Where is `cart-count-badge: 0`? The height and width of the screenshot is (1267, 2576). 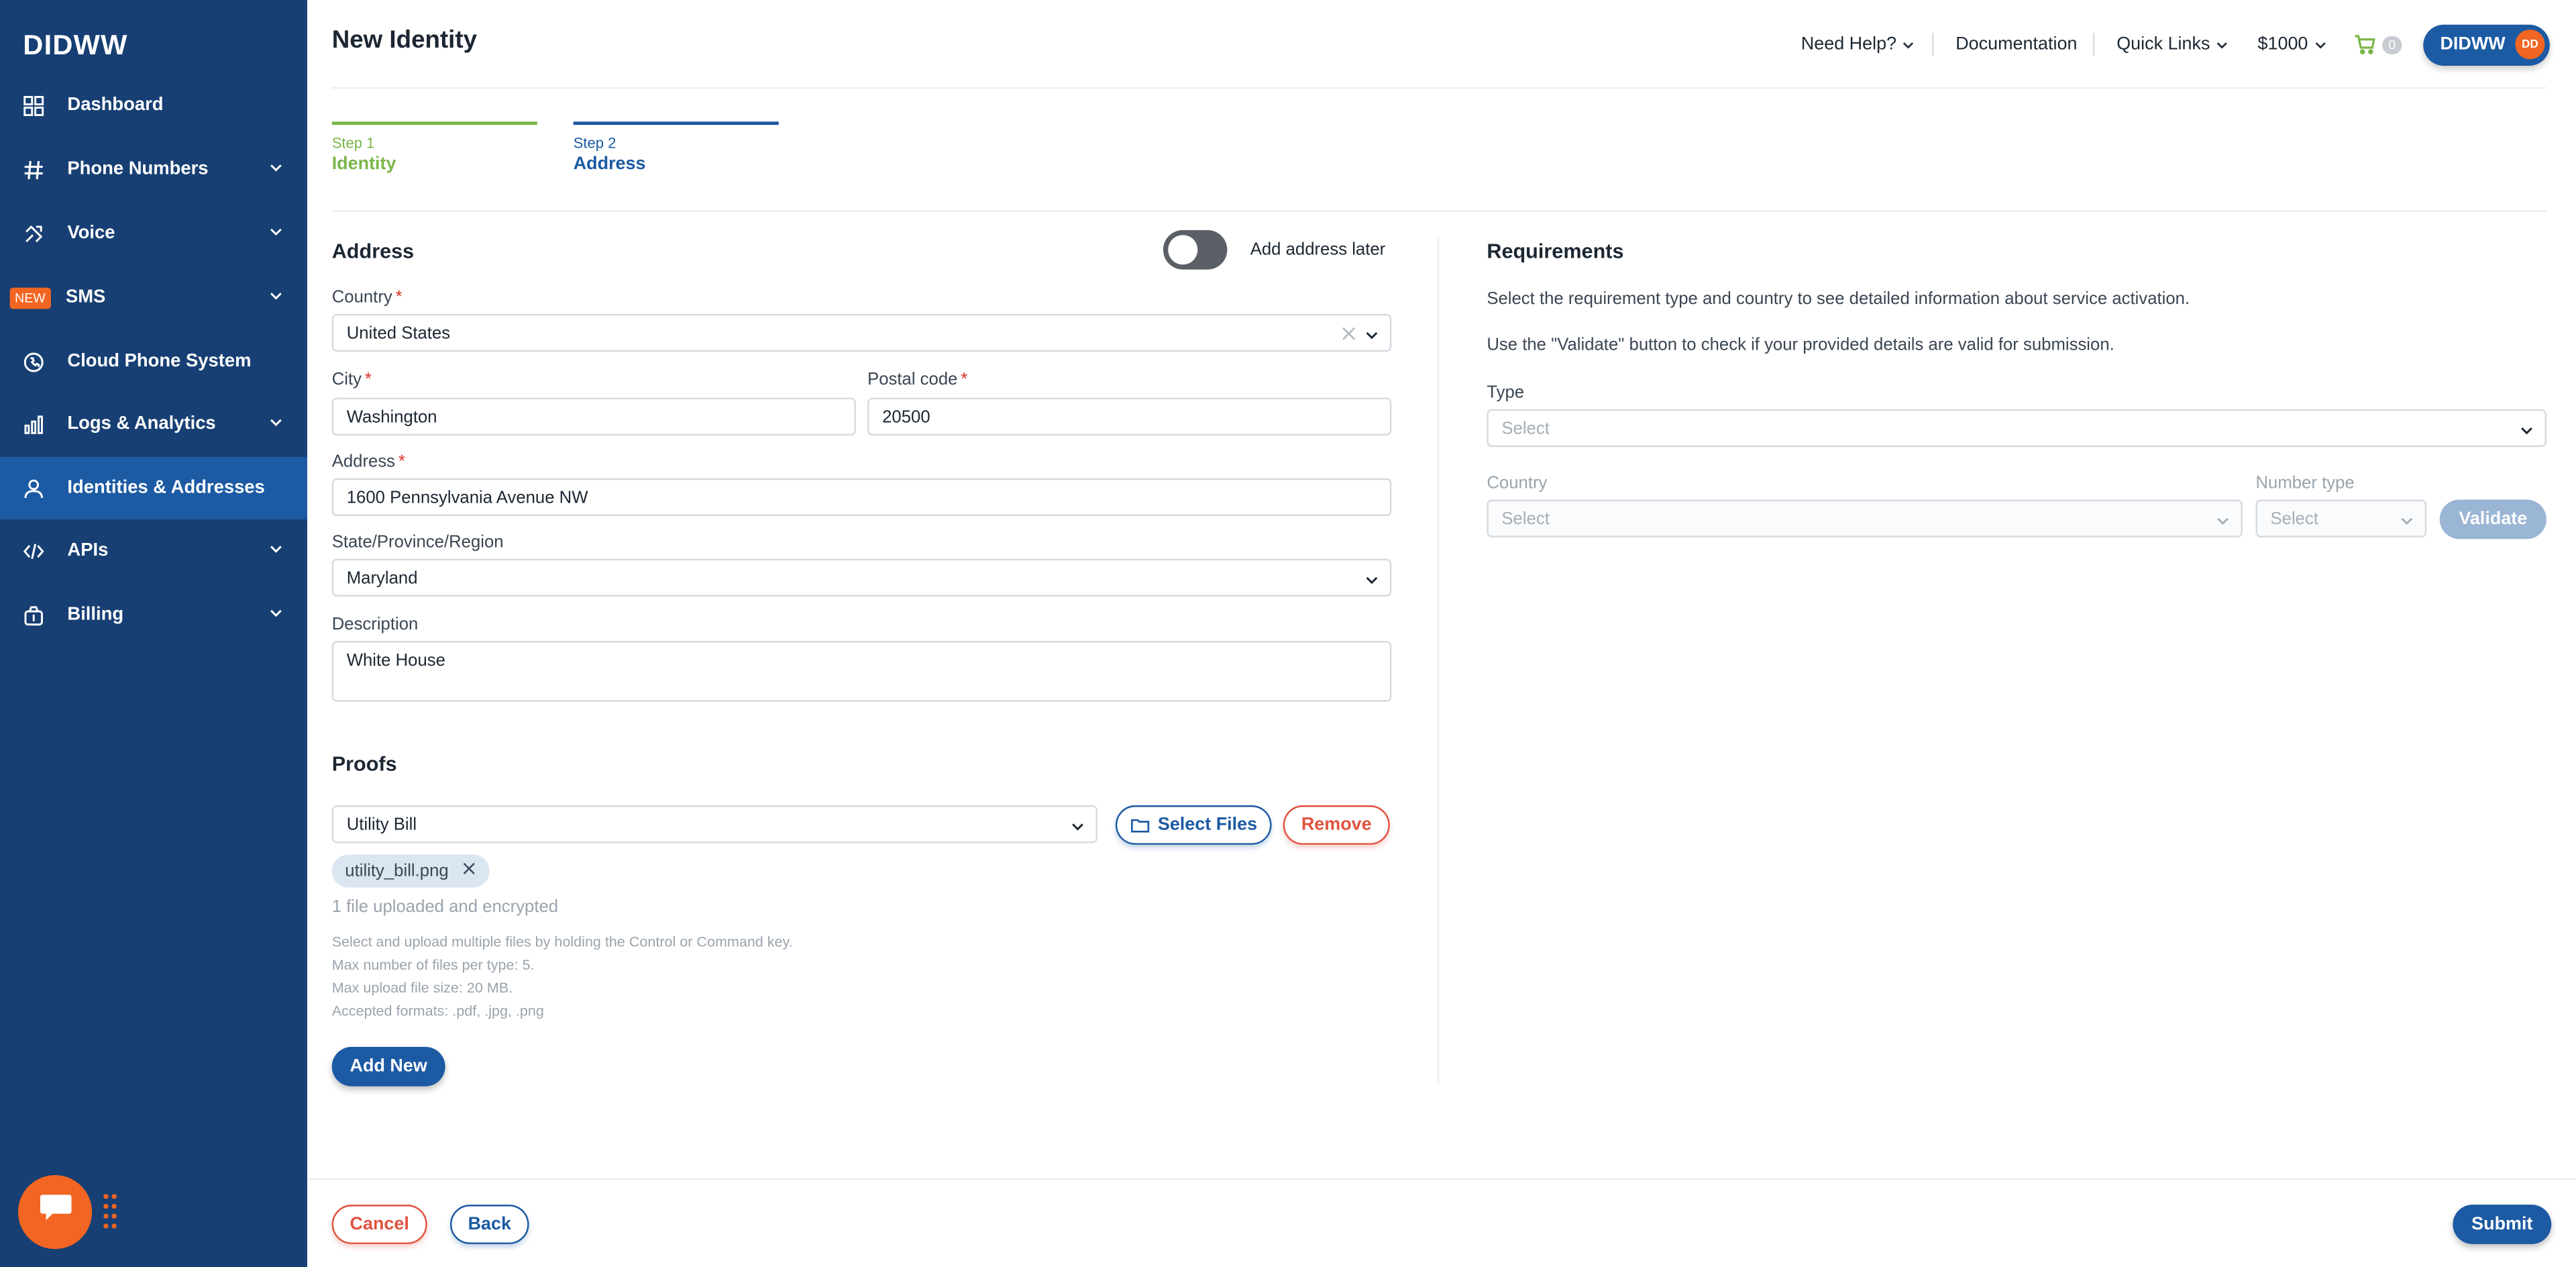
cart-count-badge: 0 is located at coordinates (2392, 44).